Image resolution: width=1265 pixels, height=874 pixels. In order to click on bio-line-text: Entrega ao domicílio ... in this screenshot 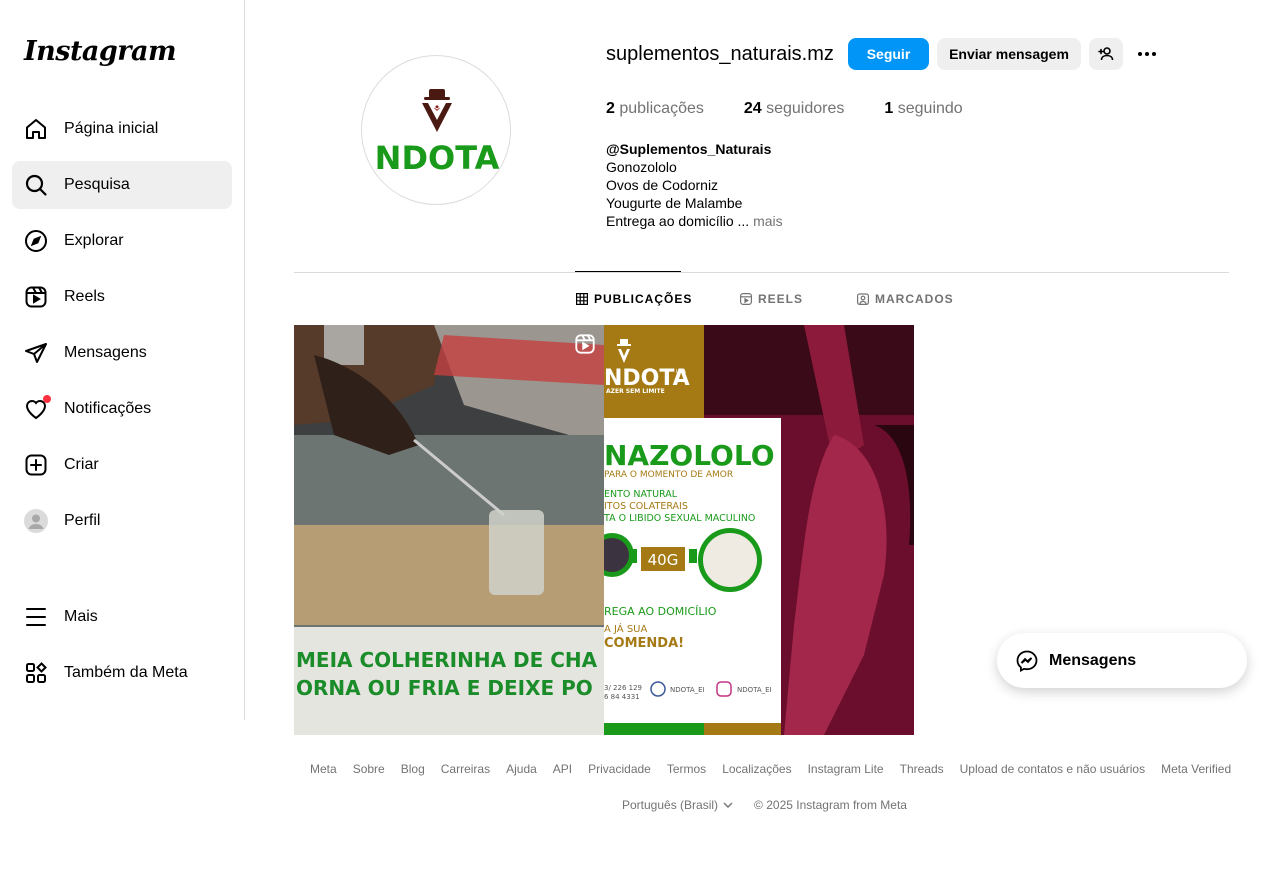, I will do `click(678, 221)`.